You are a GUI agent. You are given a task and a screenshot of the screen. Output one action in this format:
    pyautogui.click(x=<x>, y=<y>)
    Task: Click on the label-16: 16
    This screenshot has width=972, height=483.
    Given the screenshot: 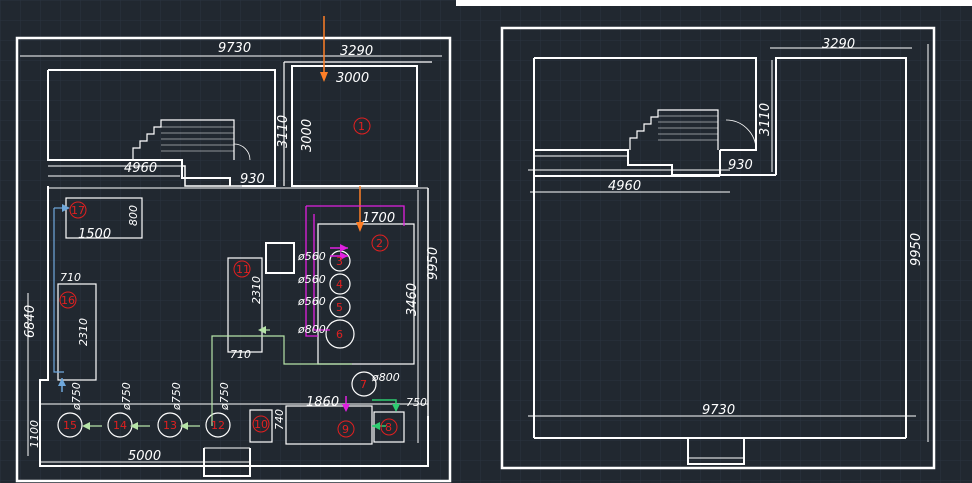 What is the action you would take?
    pyautogui.click(x=68, y=300)
    